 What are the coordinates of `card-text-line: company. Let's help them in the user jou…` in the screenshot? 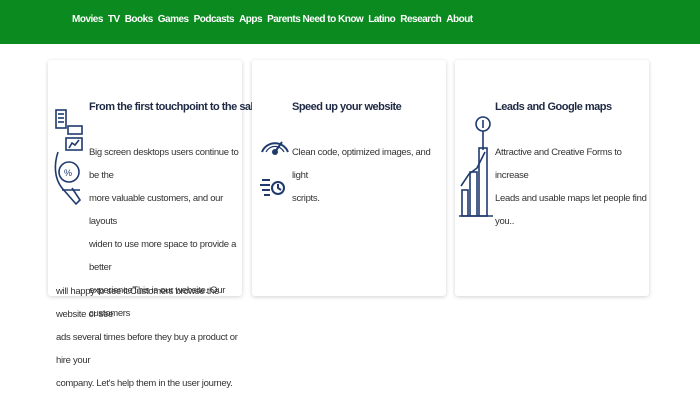 It's located at (144, 383).